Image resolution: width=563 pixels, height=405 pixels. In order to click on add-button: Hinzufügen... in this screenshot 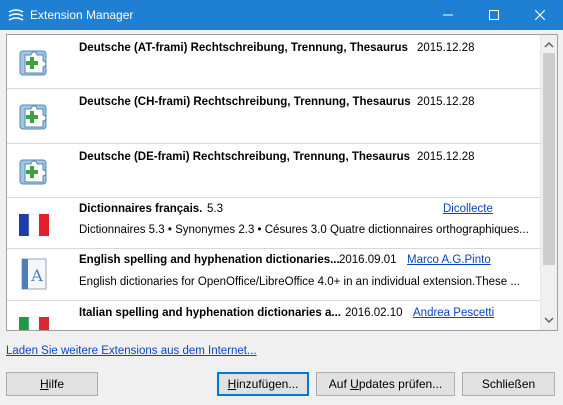, I will do `click(263, 384)`.